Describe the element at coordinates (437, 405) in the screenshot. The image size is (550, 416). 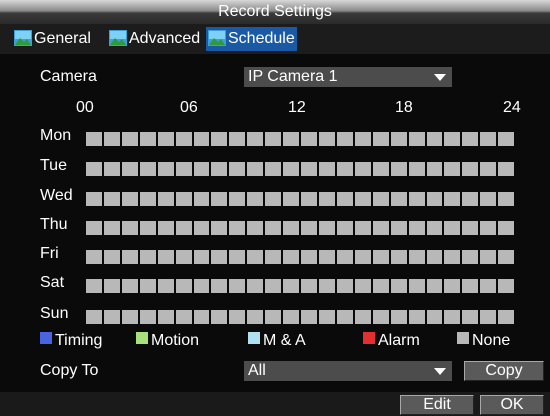
I see `edit-button: Edit` at that location.